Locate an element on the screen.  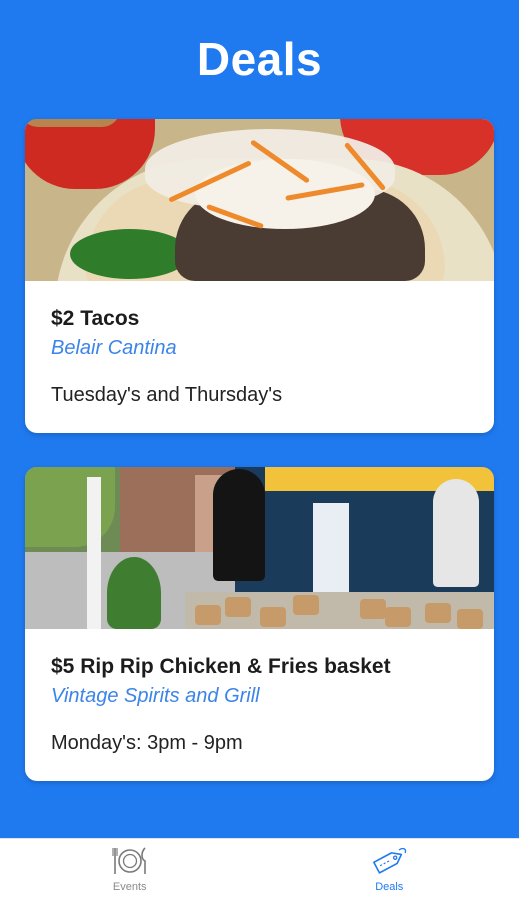
deal-schedule: Monday's: 3pm - 9pm is located at coordinates (259, 743).